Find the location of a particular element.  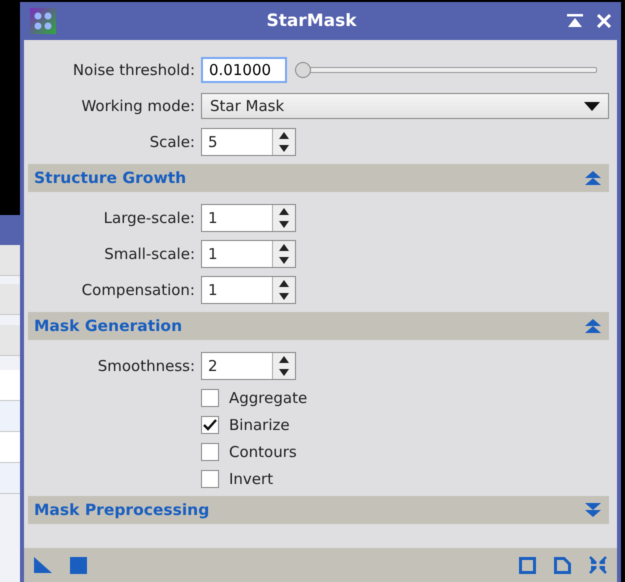

field-label: Smoothness: is located at coordinates (146, 366).